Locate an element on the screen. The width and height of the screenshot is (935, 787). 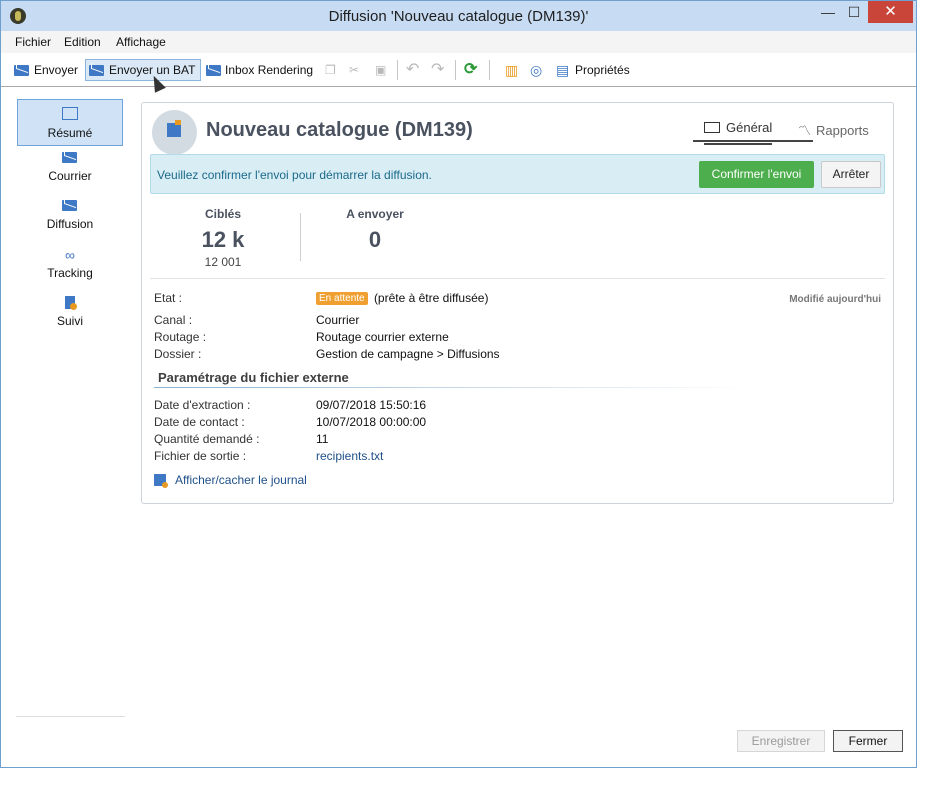
cut-icon: ✂ is located at coordinates (356, 70).